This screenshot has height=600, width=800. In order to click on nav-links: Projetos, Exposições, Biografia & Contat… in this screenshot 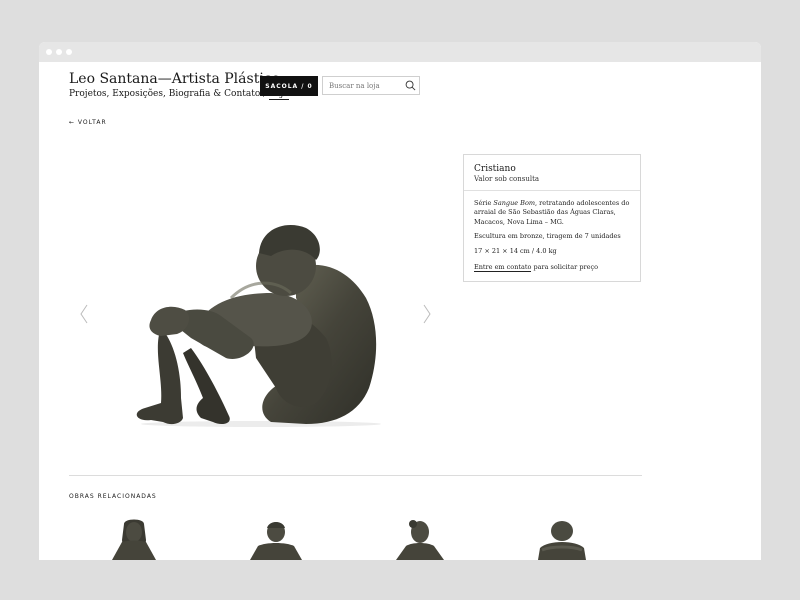, I will do `click(169, 94)`.